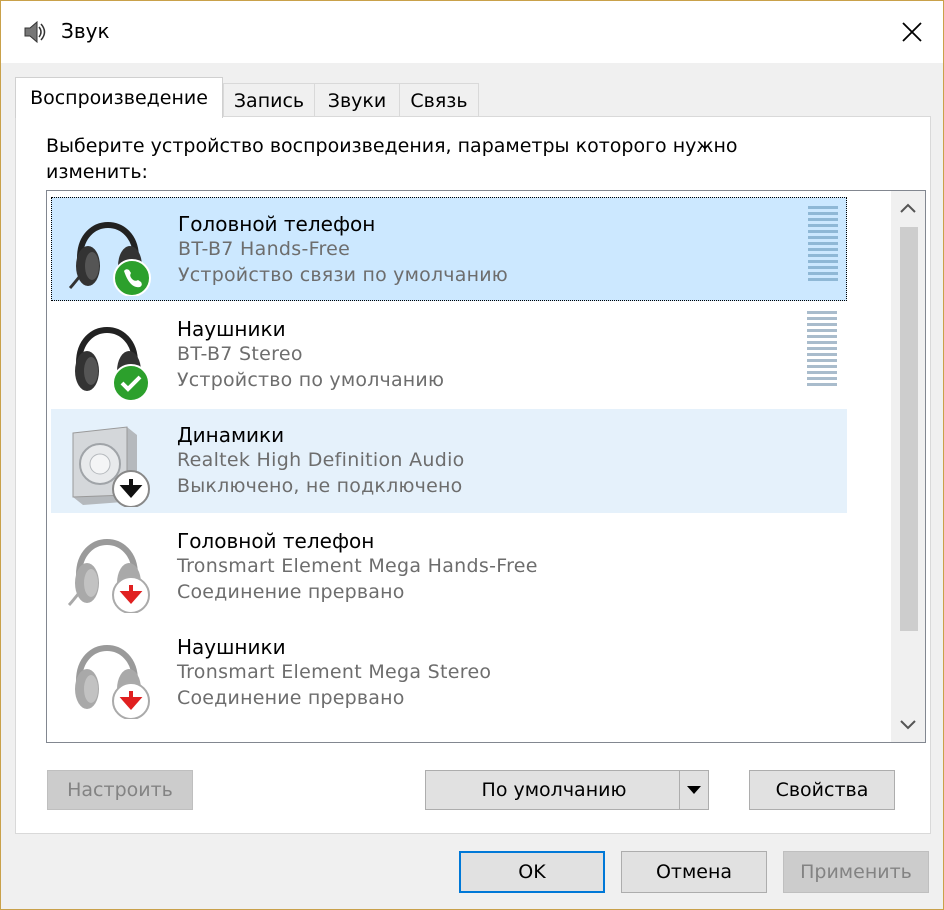 The width and height of the screenshot is (944, 910). I want to click on scroll-up-button, so click(908, 208).